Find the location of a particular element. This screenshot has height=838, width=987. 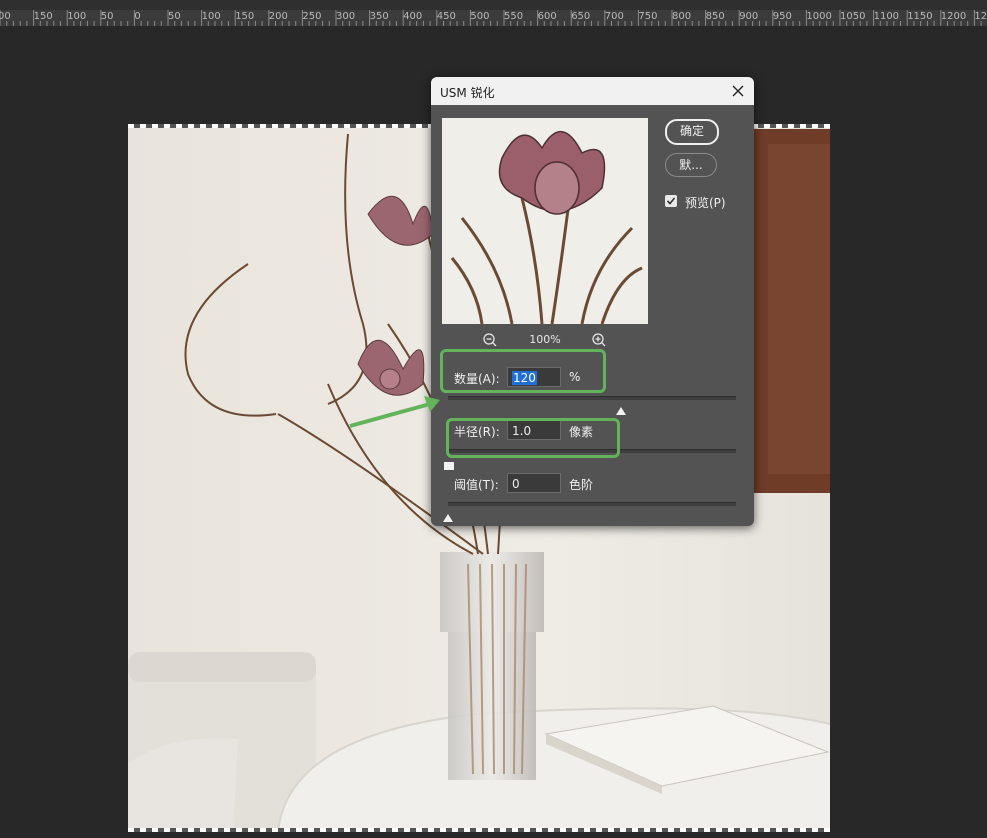

ruler-label: 1250 is located at coordinates (980, 16).